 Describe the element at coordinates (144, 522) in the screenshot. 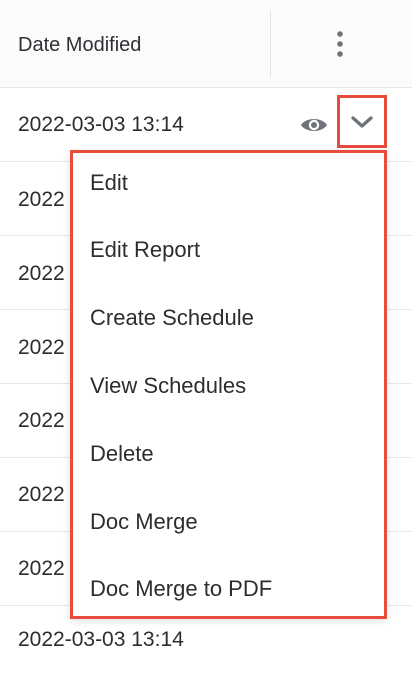

I see `menu-item-doc-merge: Doc Merge` at that location.